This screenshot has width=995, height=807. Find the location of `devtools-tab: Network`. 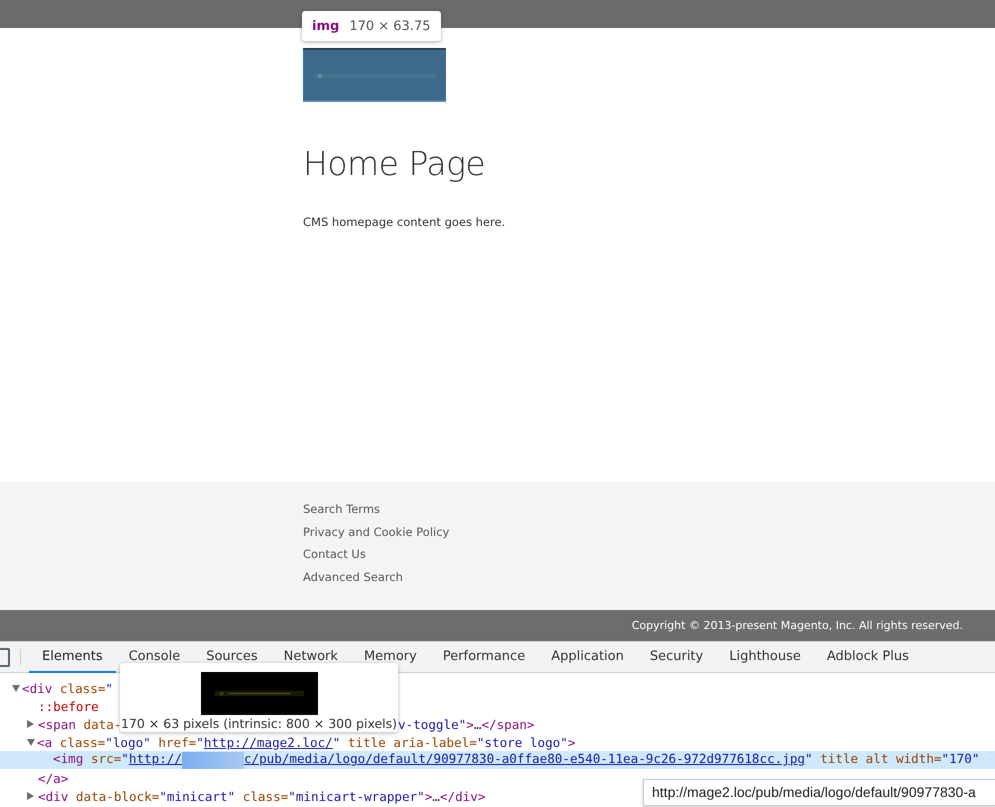

devtools-tab: Network is located at coordinates (310, 657).